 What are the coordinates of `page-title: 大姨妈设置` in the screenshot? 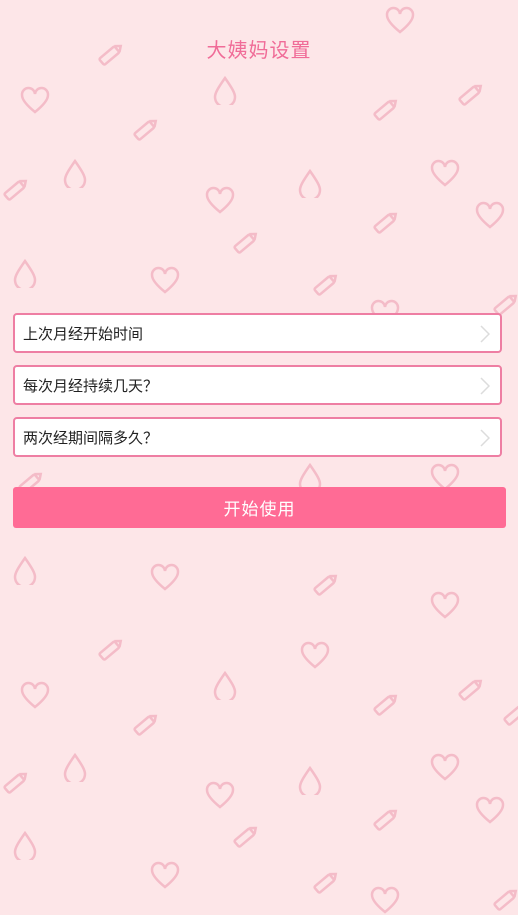 It's located at (259, 50).